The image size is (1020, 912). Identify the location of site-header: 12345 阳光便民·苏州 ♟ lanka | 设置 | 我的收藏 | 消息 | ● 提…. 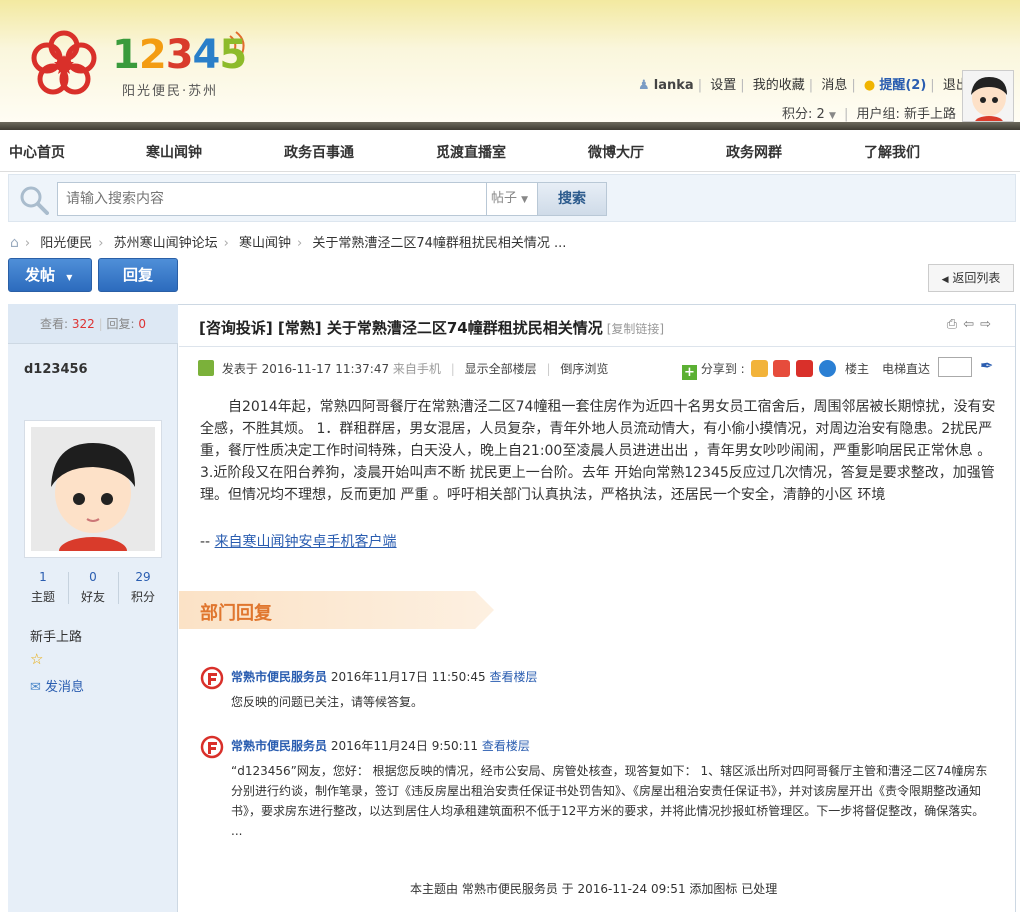
(510, 61).